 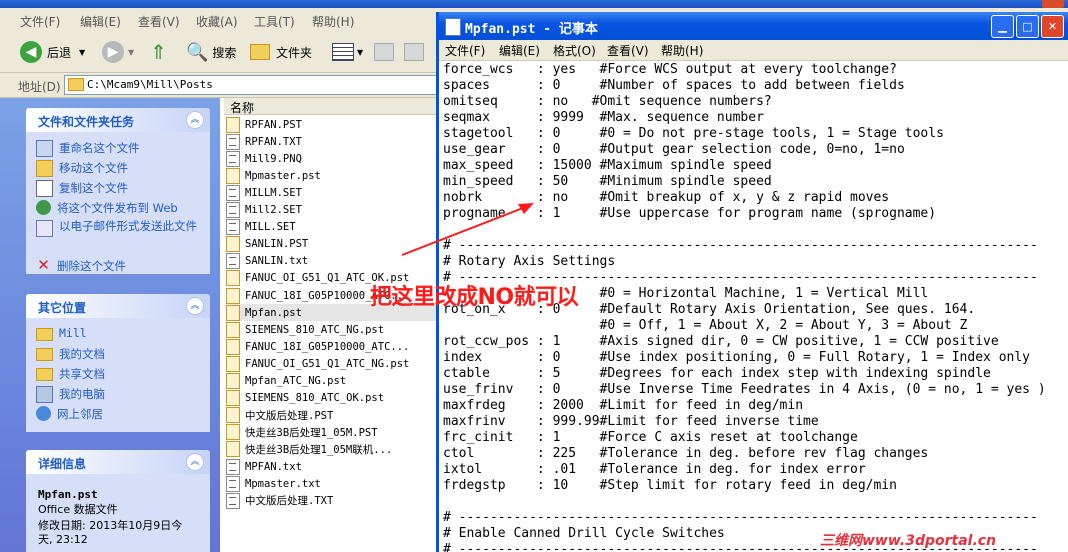 I want to click on shared-folder-icon, so click(x=44, y=374).